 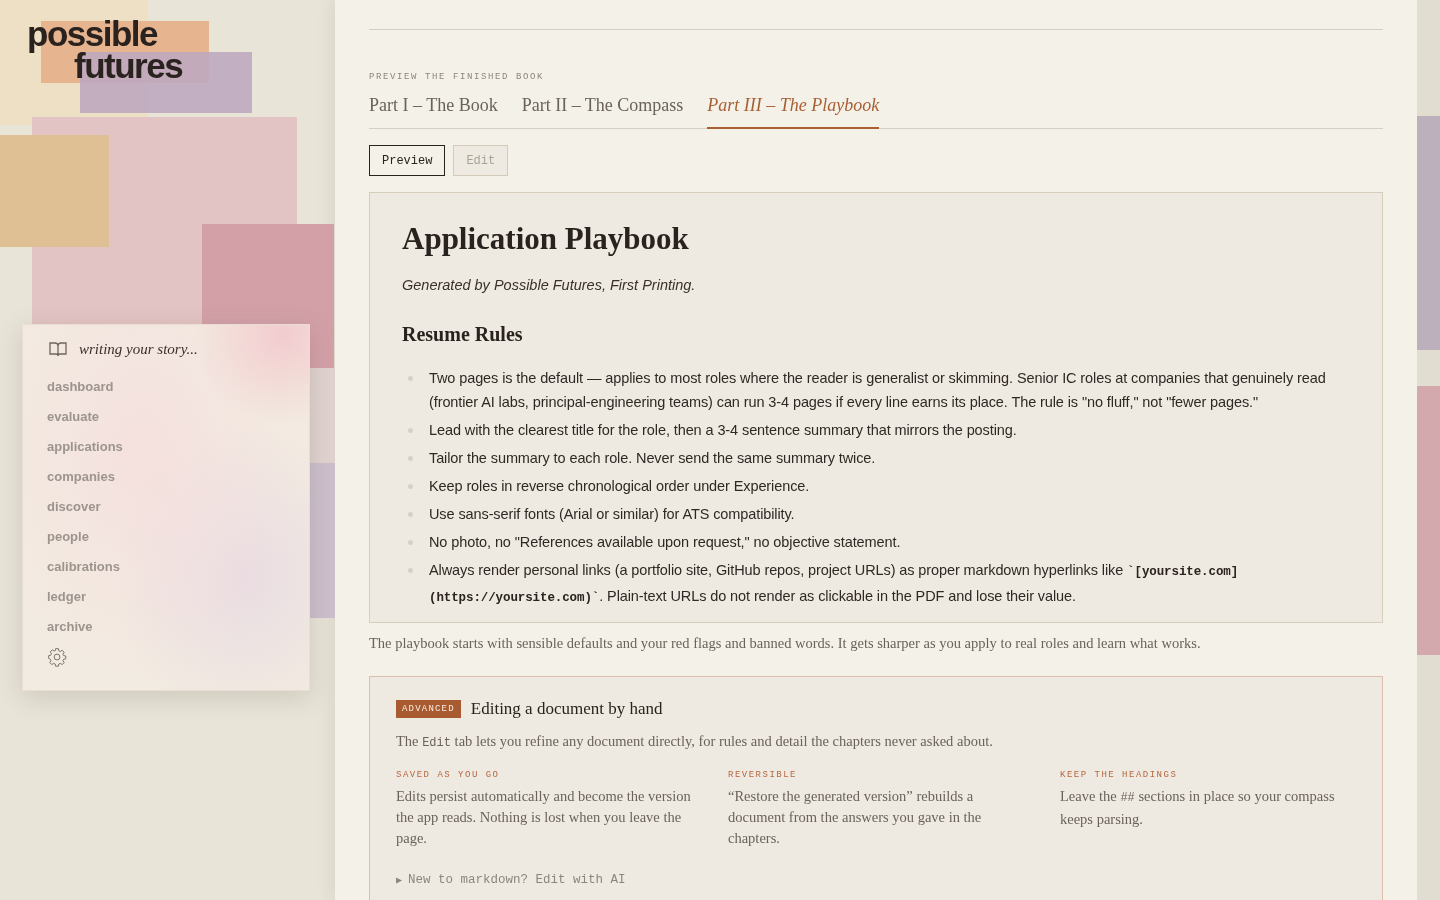 What do you see at coordinates (85, 446) in the screenshot?
I see `nav-link: applications` at bounding box center [85, 446].